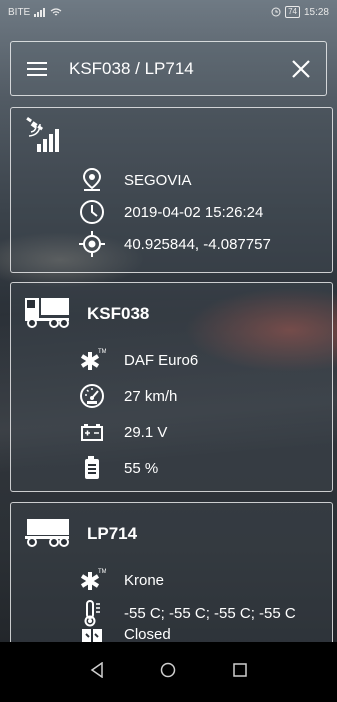  I want to click on satellite-signal-icon, so click(43, 138).